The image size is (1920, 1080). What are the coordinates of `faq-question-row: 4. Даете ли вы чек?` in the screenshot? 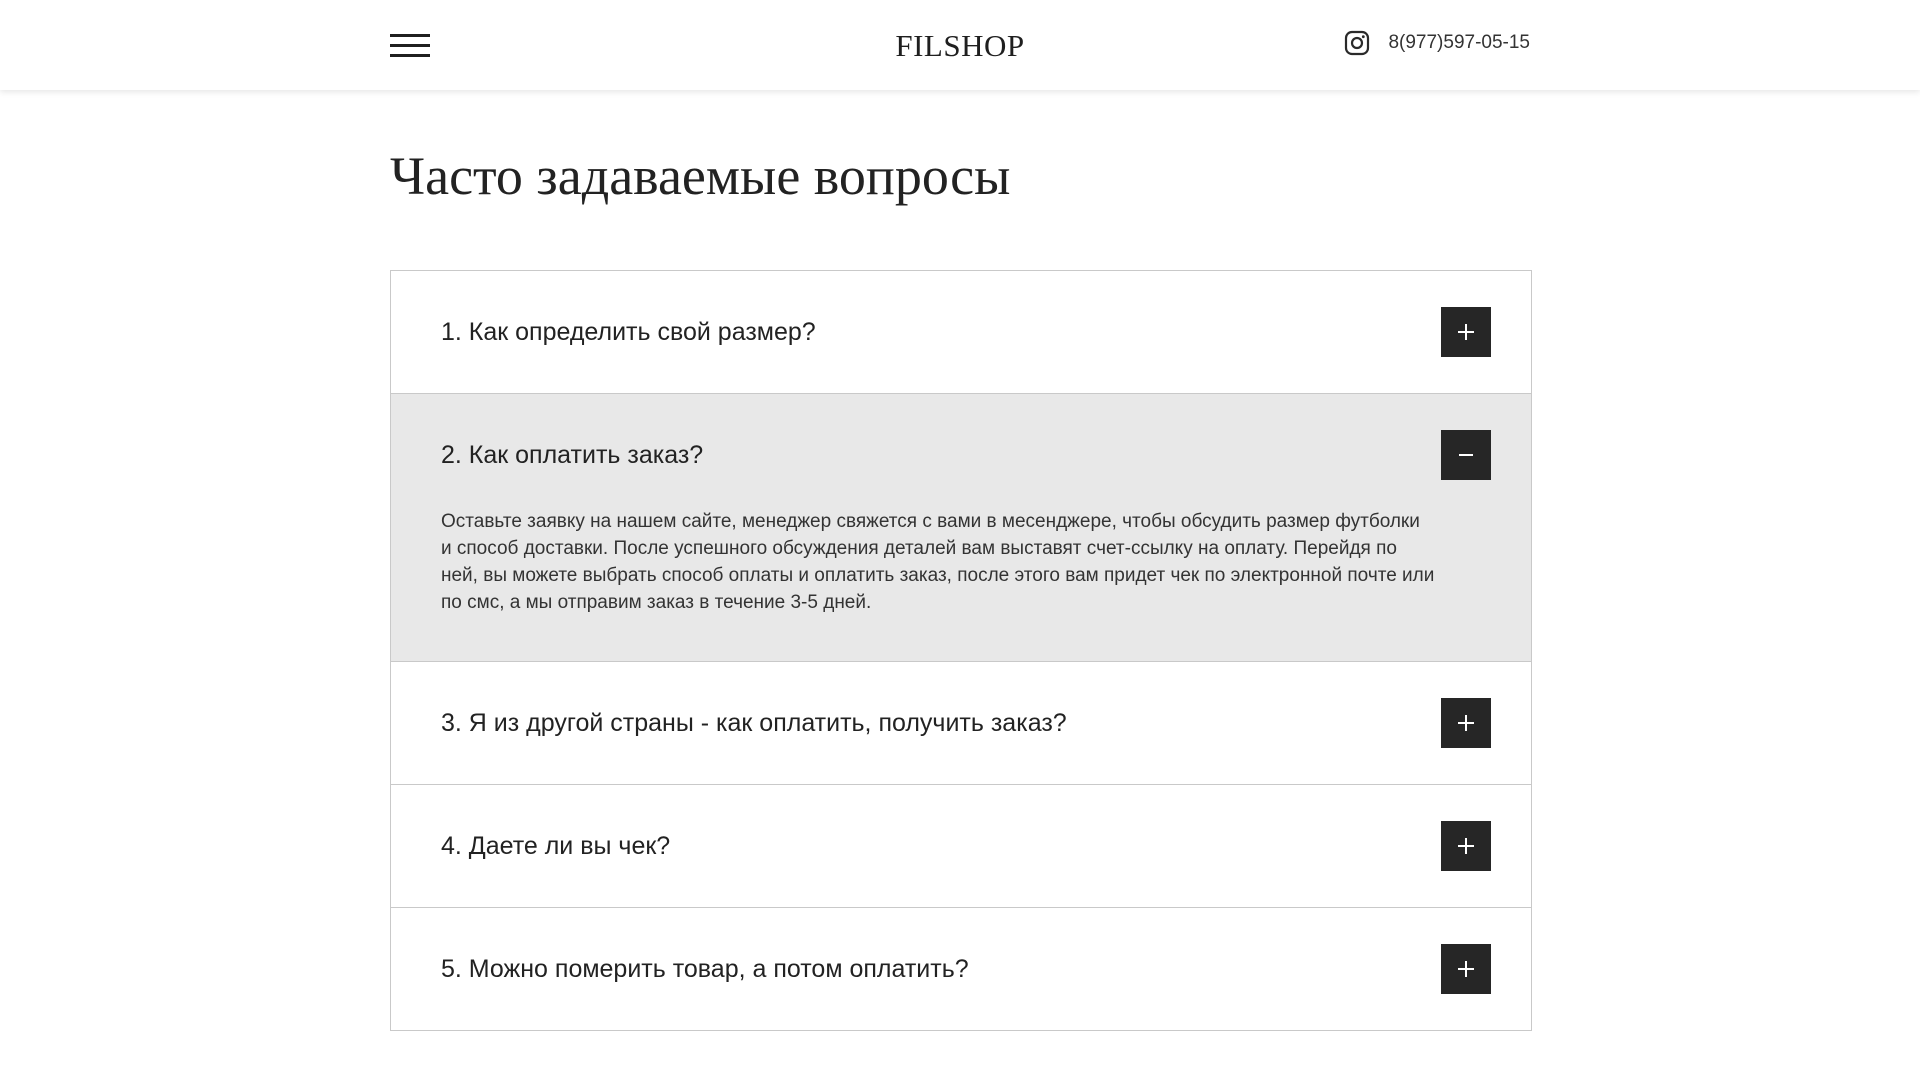 It's located at (961, 846).